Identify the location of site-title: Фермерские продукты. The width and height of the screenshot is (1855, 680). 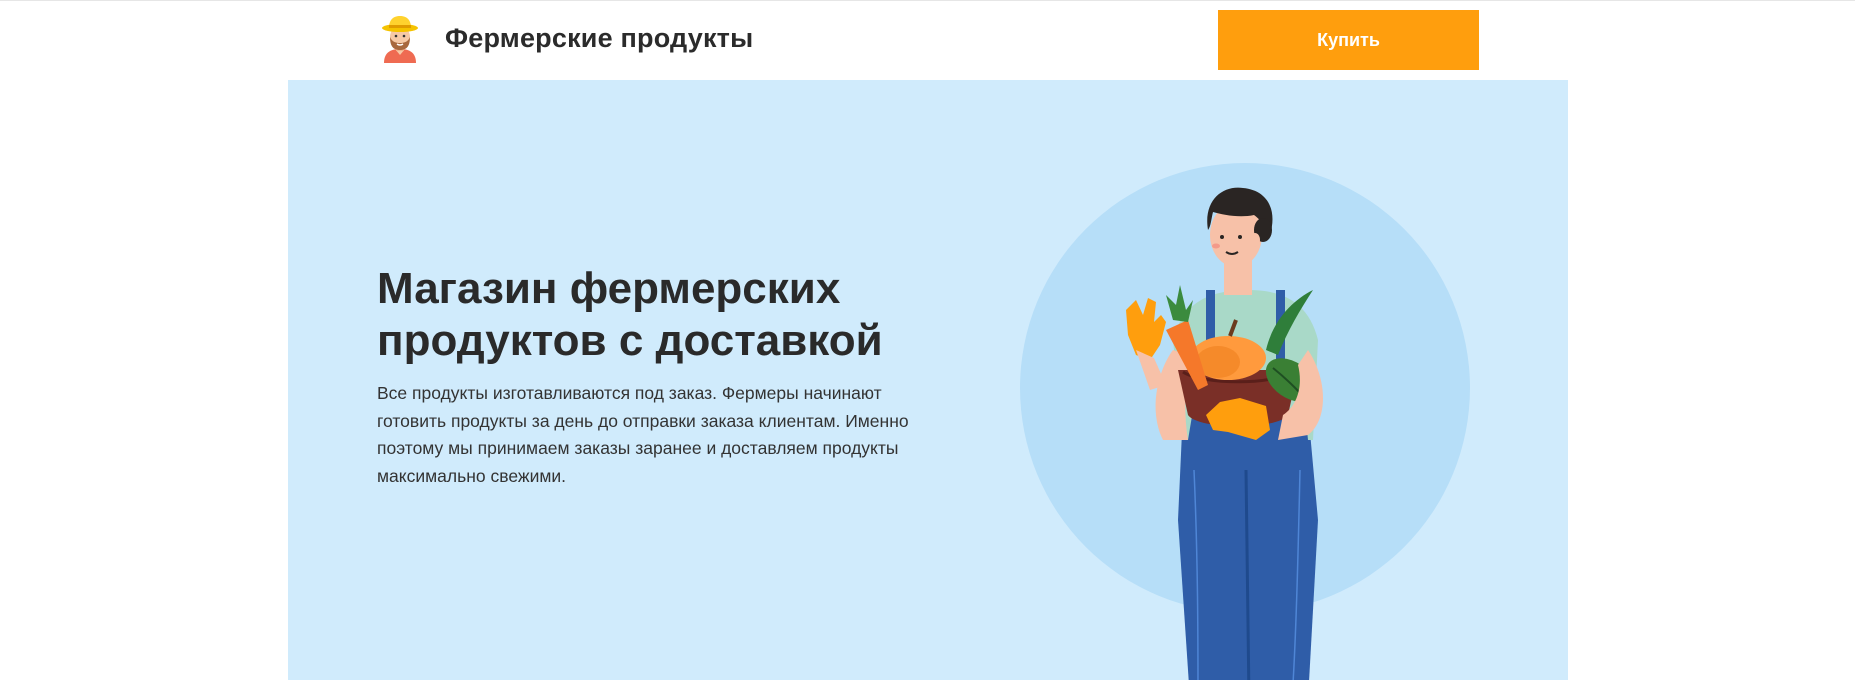
(599, 38).